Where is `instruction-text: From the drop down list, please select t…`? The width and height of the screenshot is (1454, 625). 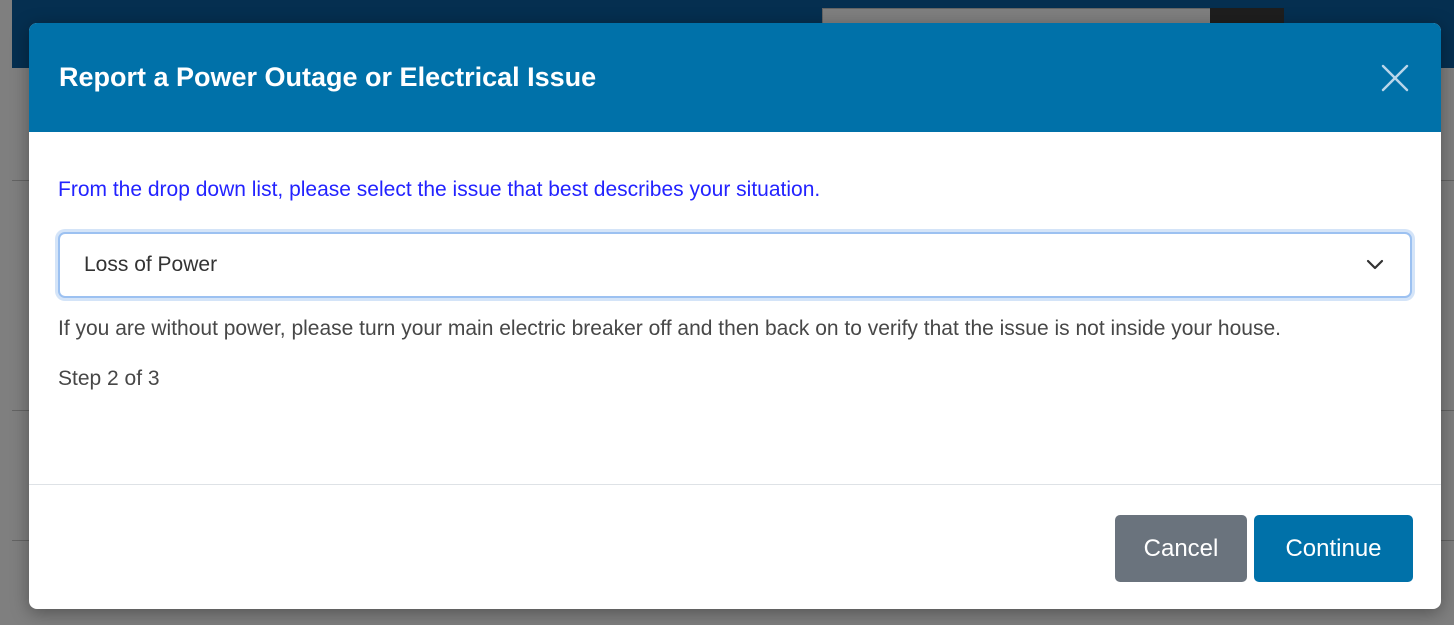 instruction-text: From the drop down list, please select t… is located at coordinates (439, 189).